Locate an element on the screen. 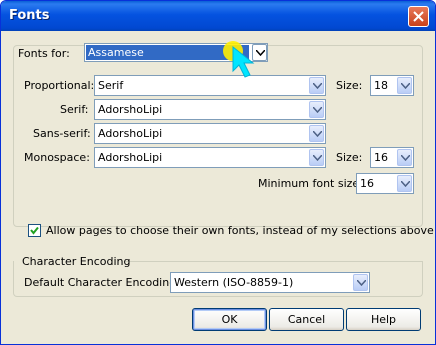  proportional-label: Proportional: is located at coordinates (59, 85).